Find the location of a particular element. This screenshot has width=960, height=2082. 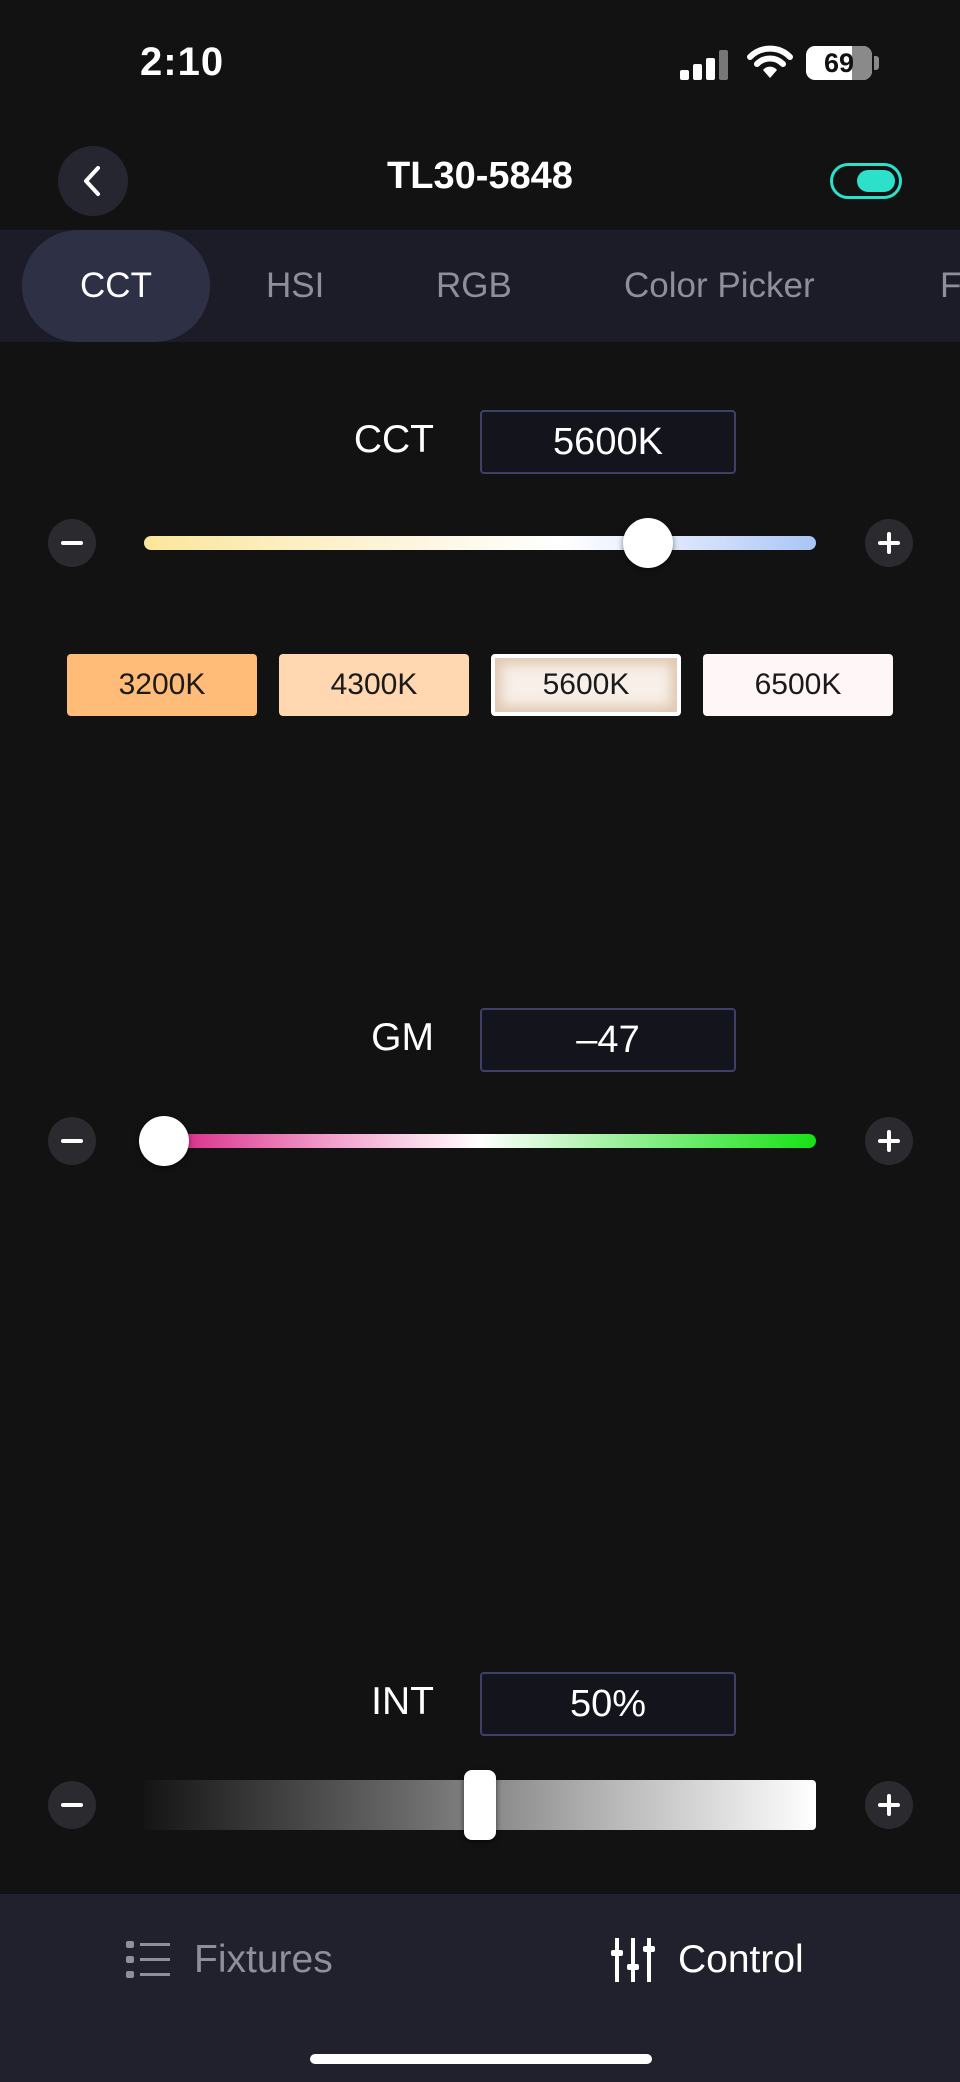

power-toggle is located at coordinates (866, 181).